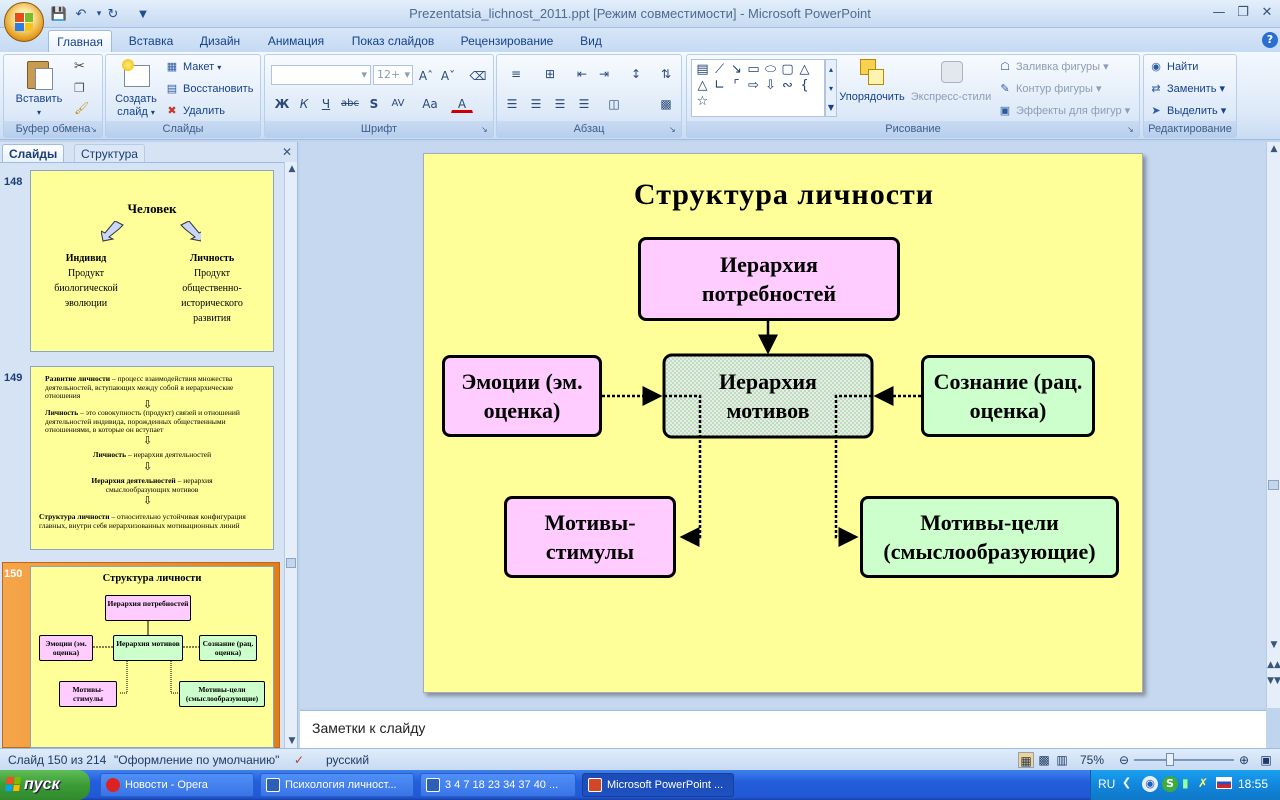  What do you see at coordinates (989, 537) in the screenshot?
I see `motives-goals-box: Мотивы-цели (смыслообразующие)` at bounding box center [989, 537].